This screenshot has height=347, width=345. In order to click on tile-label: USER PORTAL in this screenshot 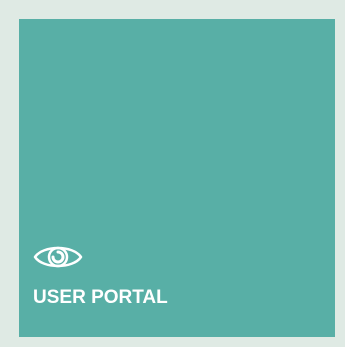, I will do `click(100, 297)`.